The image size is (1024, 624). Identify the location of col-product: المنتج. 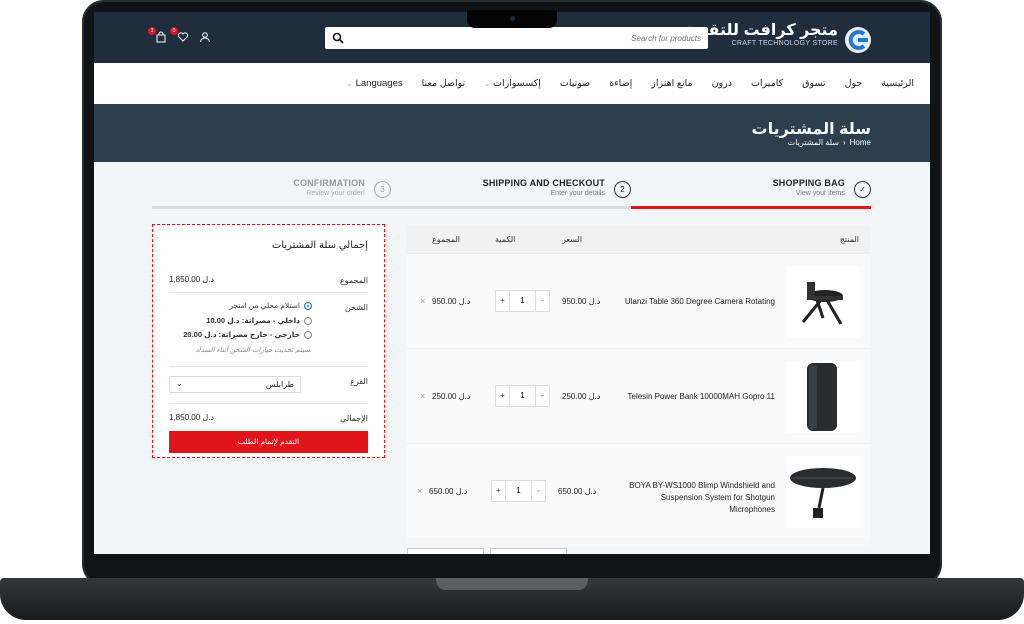
(849, 239).